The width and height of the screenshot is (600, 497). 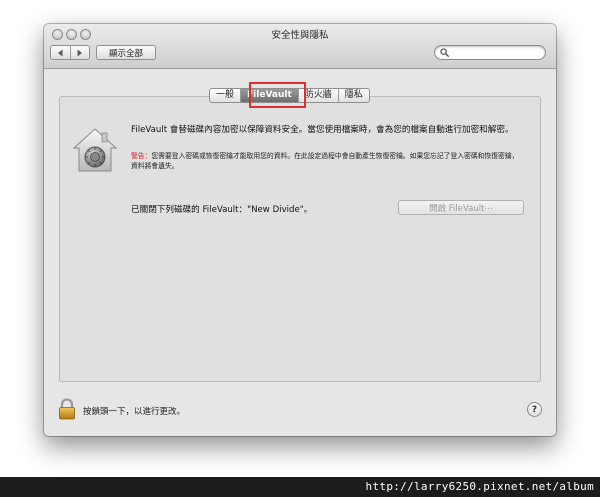 I want to click on back-button, so click(x=61, y=52).